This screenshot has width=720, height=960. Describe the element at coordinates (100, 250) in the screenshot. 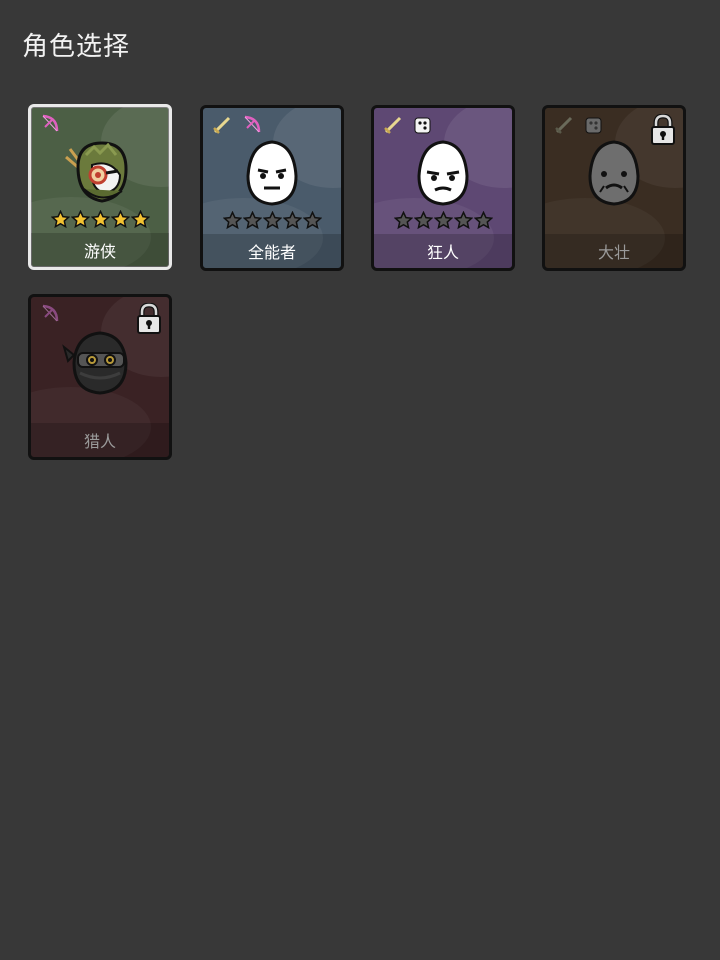

I see `character-name: 游侠` at that location.